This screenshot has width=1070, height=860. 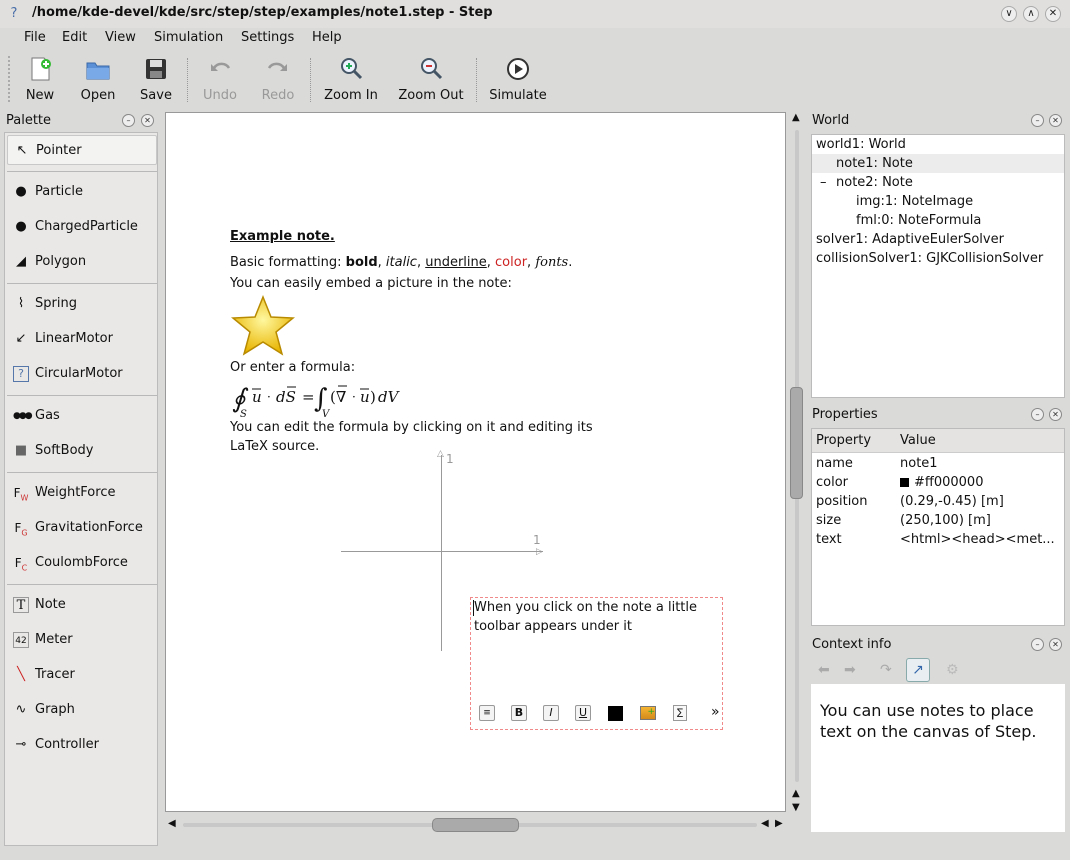 What do you see at coordinates (156, 79) in the screenshot?
I see `save-button: Save` at bounding box center [156, 79].